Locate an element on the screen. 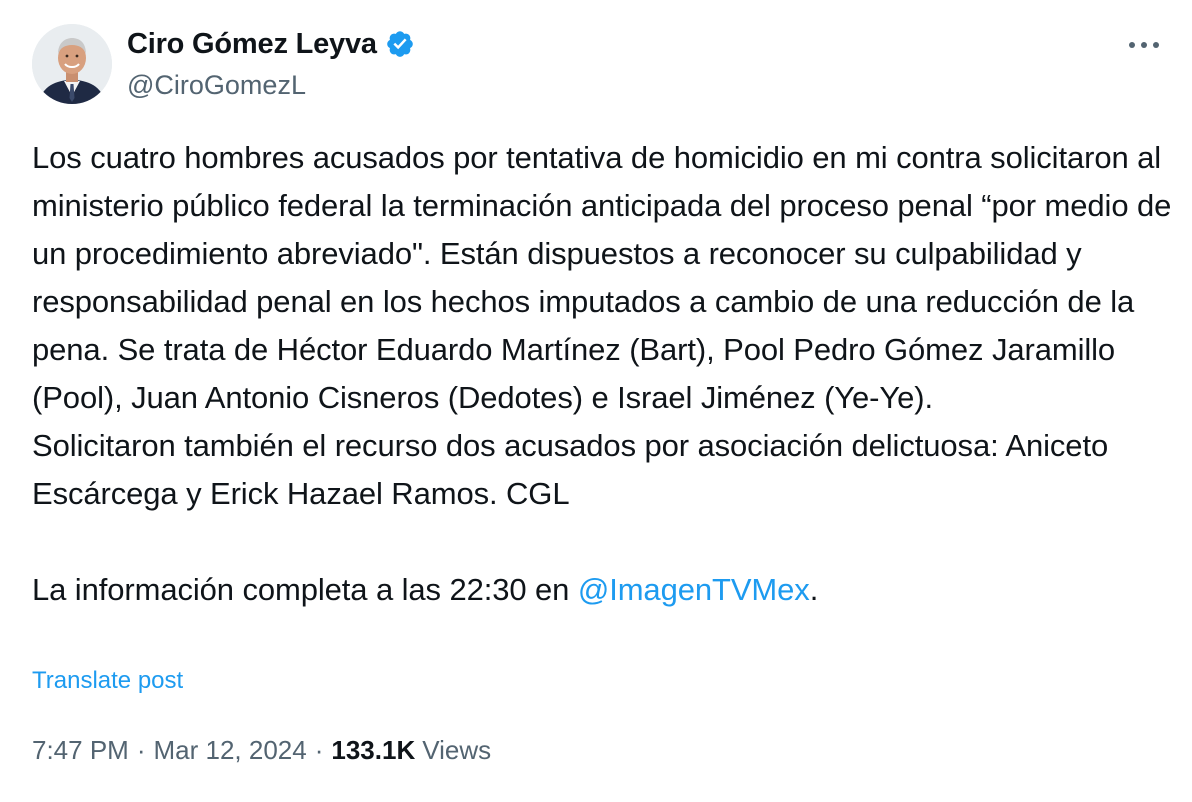 Image resolution: width=1192 pixels, height=802 pixels. avatar-image is located at coordinates (72, 64).